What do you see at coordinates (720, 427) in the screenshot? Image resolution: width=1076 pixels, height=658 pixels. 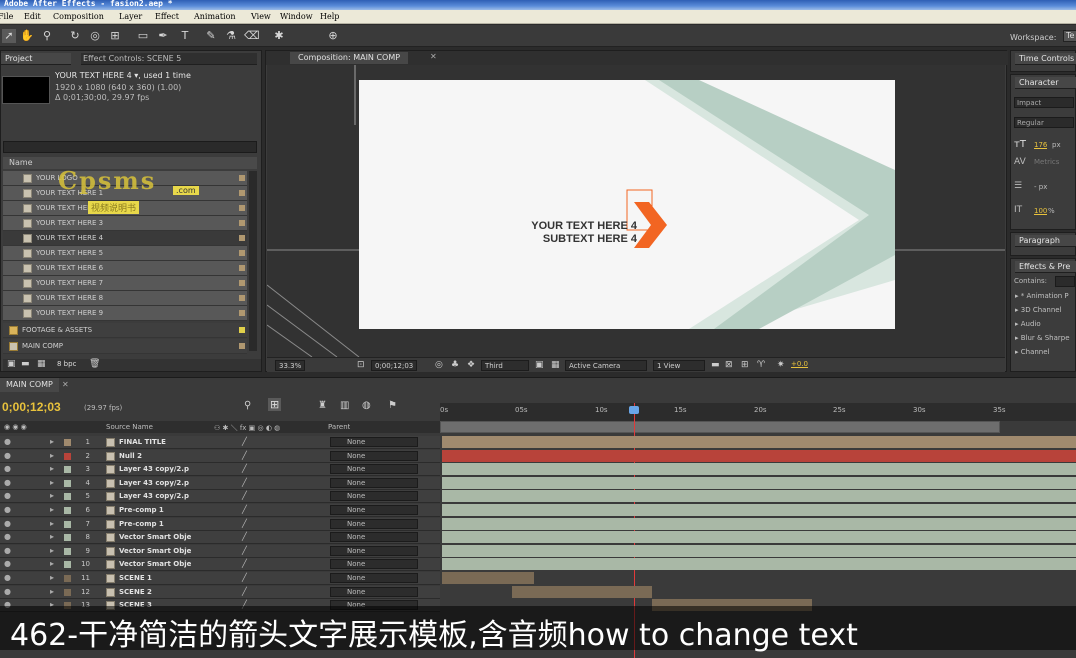 I see `work-area-bar` at bounding box center [720, 427].